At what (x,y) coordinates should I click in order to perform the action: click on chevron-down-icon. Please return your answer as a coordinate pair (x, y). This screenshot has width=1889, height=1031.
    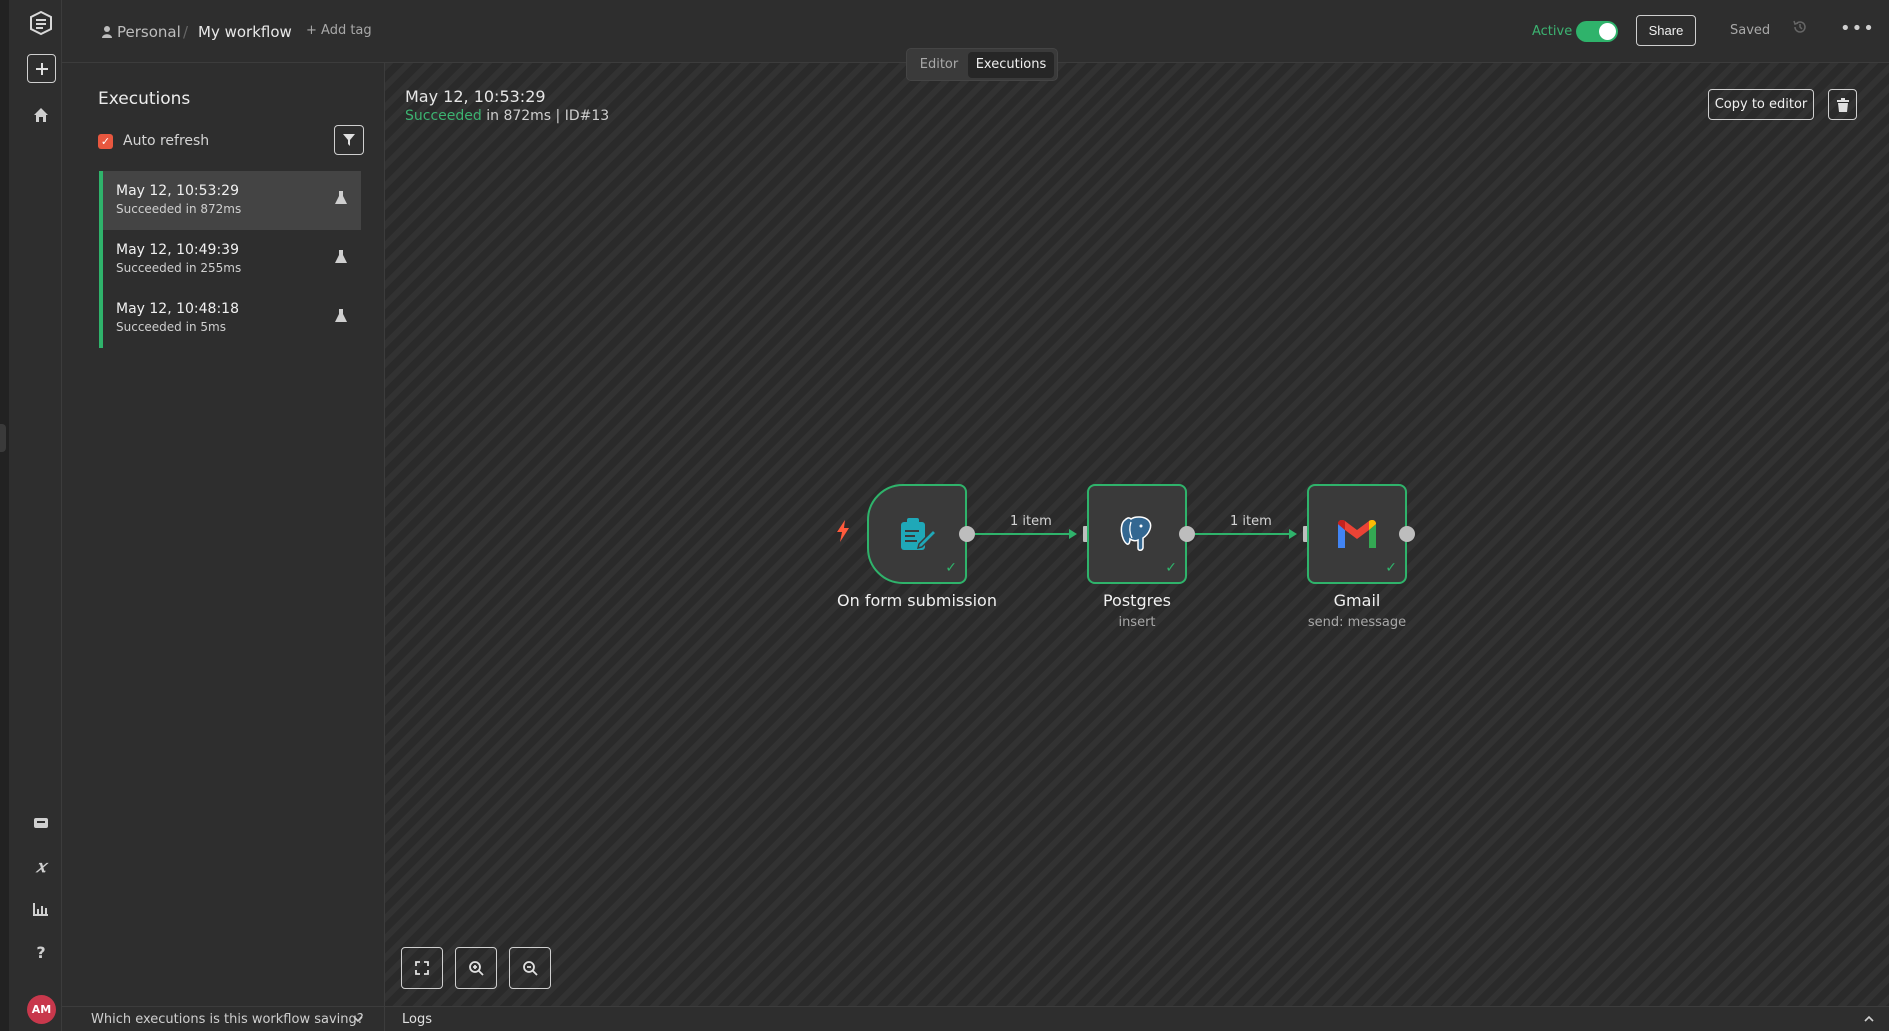
    Looking at the image, I should click on (358, 1019).